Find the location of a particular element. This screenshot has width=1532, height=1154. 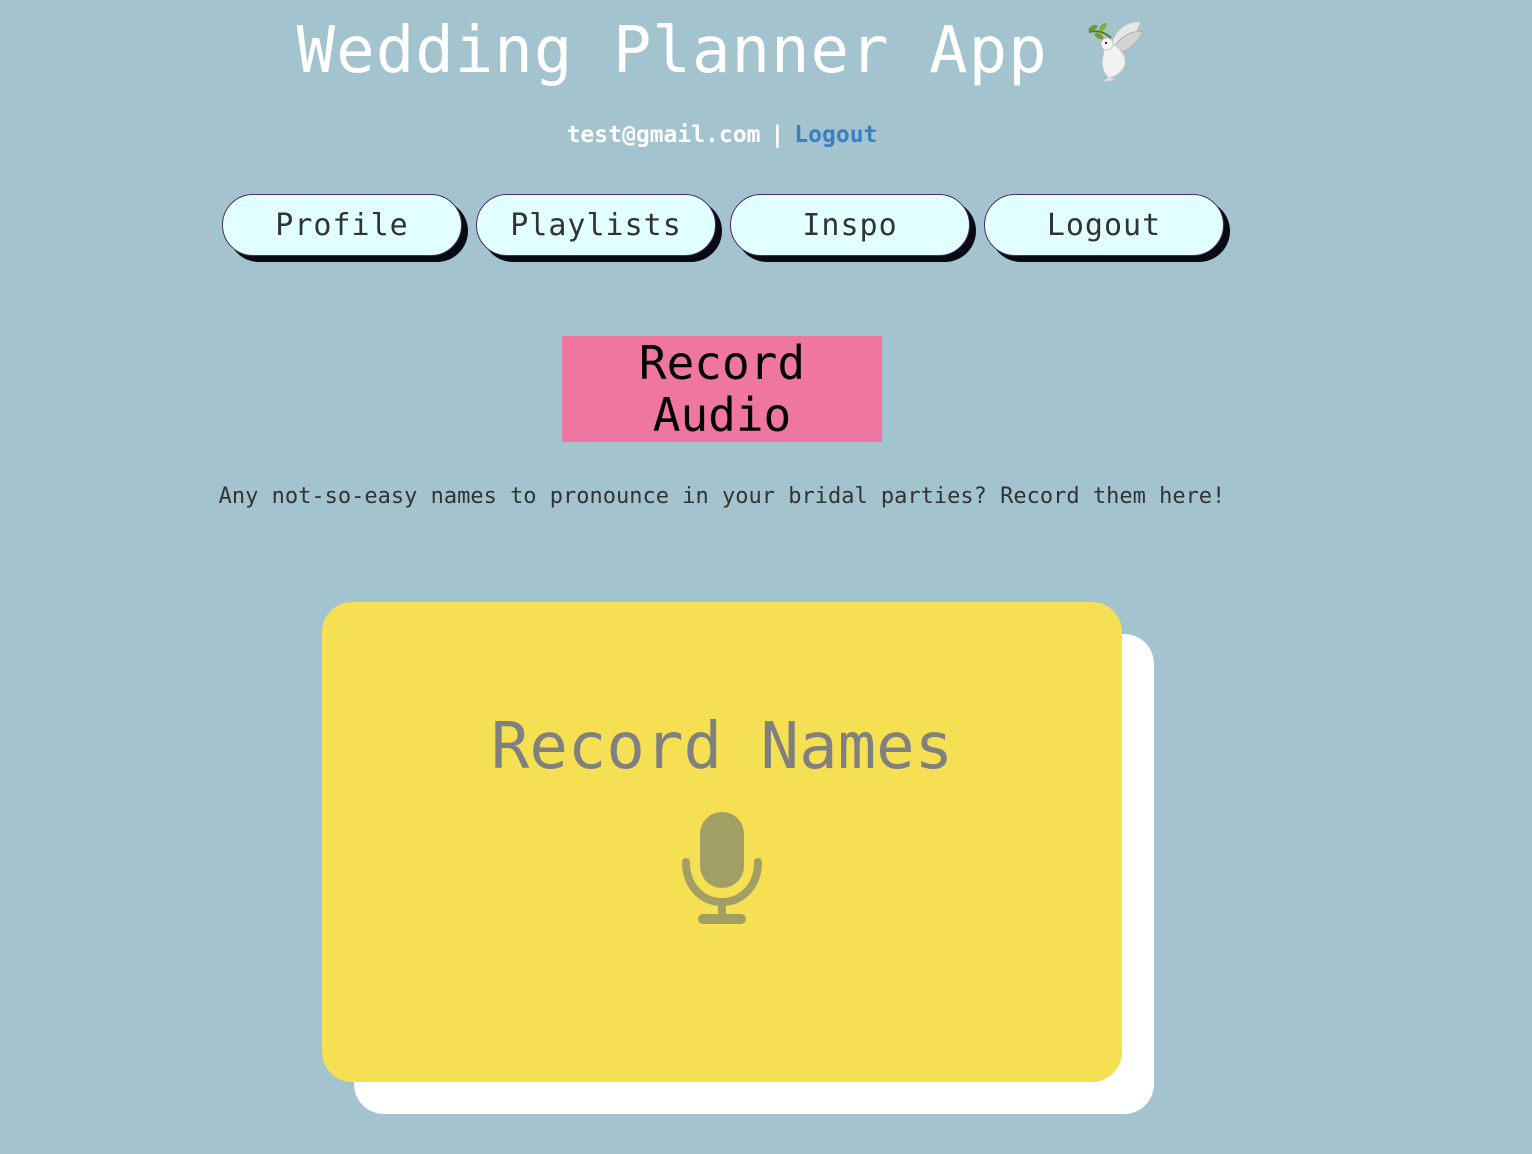

microphone-icon is located at coordinates (722, 869).